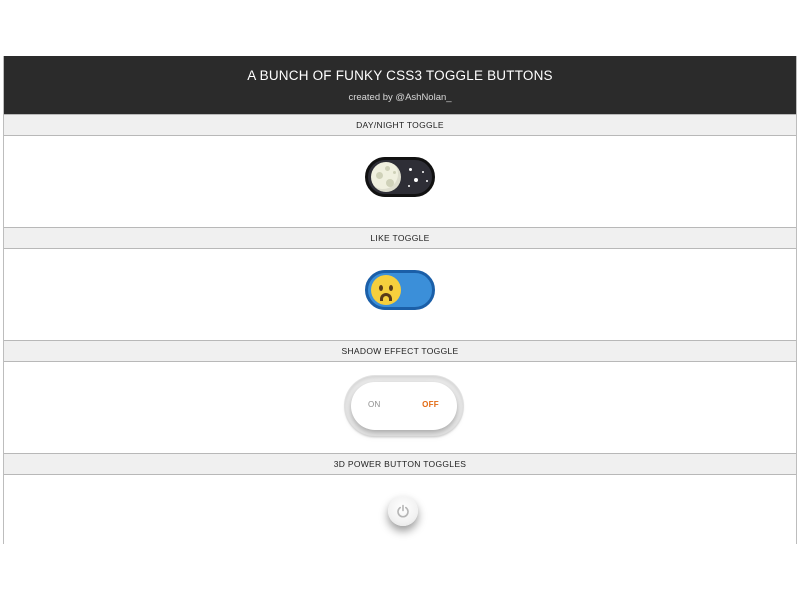 This screenshot has width=800, height=600. I want to click on page-title: A BUNCH OF FUNKY CSS3 TOGGLE BUTTONS, so click(400, 75).